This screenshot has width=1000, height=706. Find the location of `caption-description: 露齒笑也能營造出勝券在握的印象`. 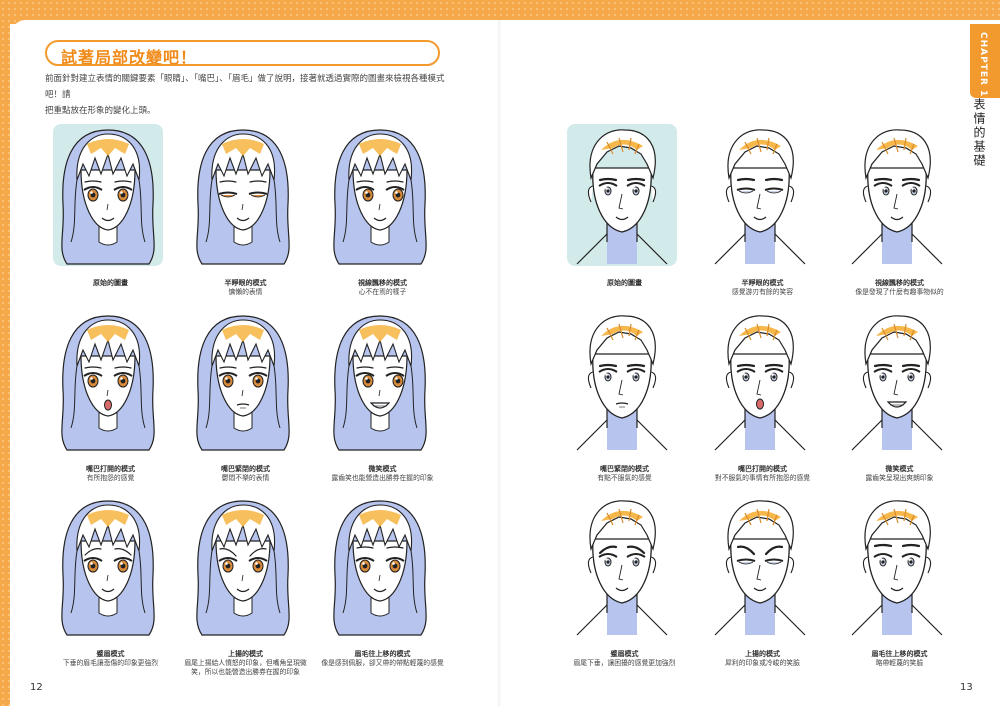

caption-description: 露齒笑也能營造出勝券在握的印象 is located at coordinates (382, 478).